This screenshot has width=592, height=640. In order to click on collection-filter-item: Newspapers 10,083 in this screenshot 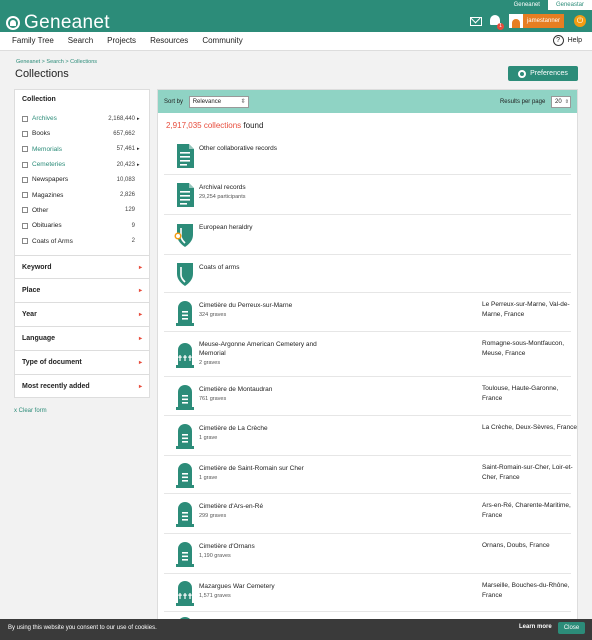, I will do `click(82, 179)`.